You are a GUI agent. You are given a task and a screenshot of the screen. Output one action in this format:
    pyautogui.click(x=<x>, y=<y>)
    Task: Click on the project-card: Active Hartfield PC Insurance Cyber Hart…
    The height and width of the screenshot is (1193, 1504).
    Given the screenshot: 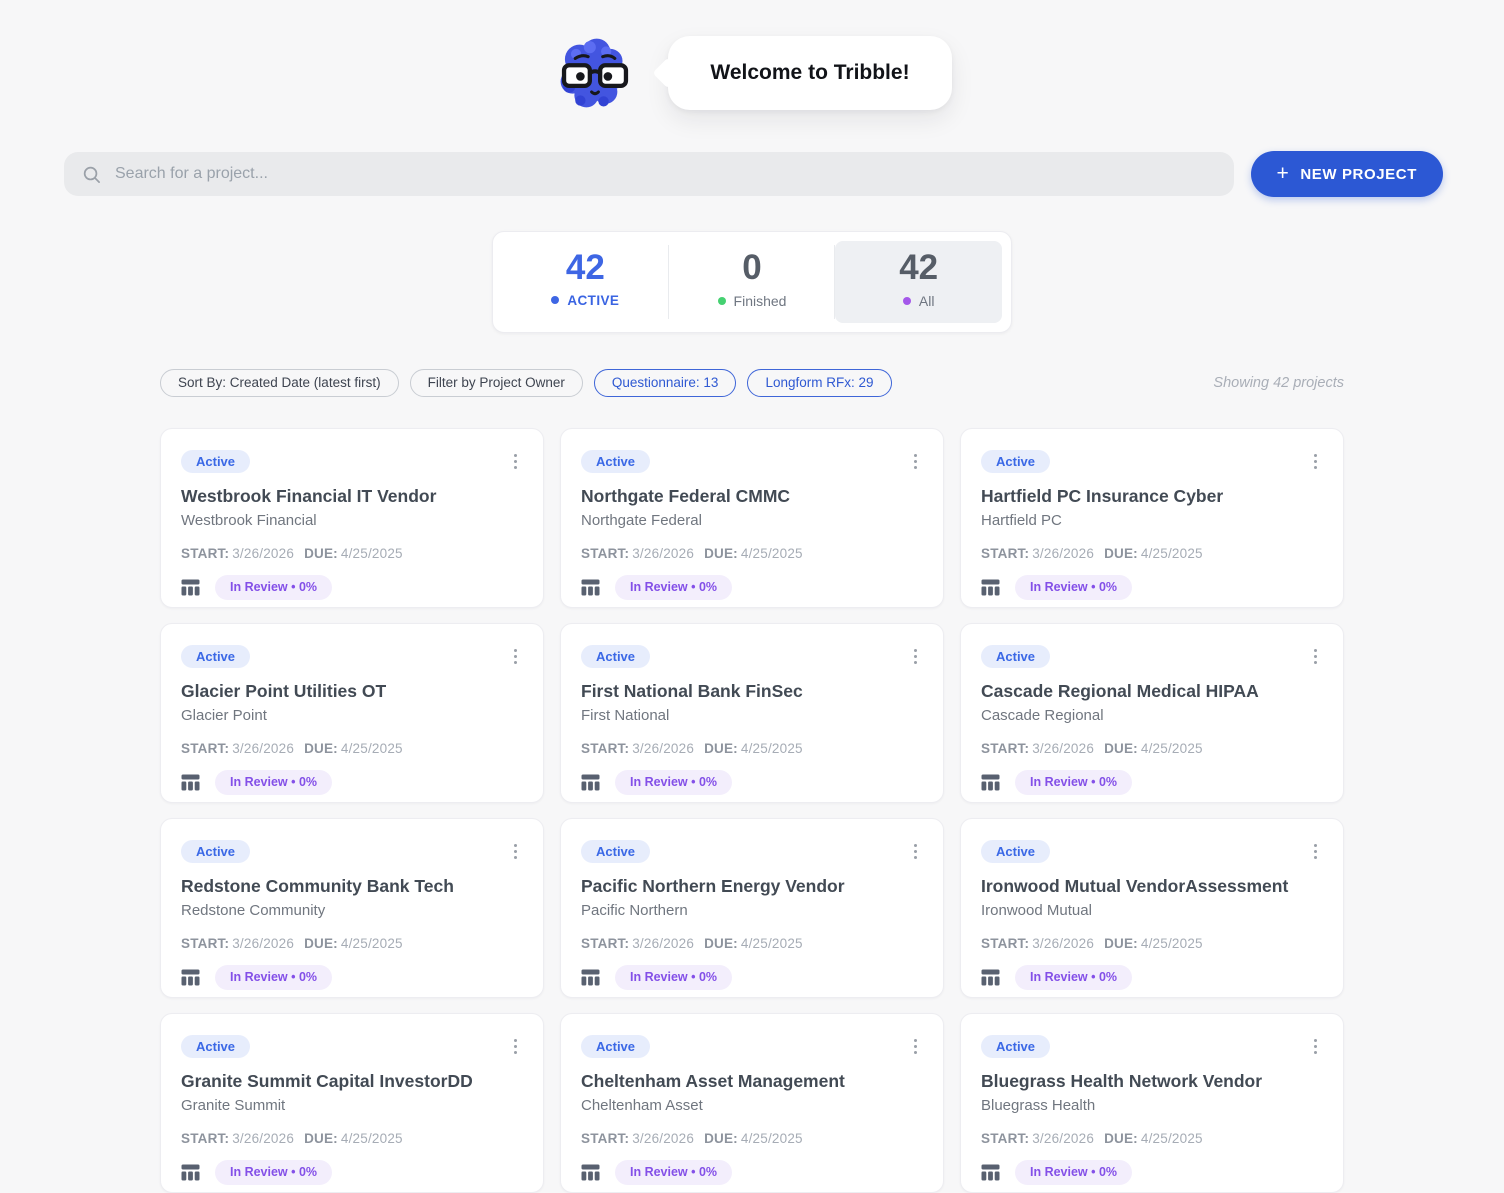 What is the action you would take?
    pyautogui.click(x=1152, y=517)
    